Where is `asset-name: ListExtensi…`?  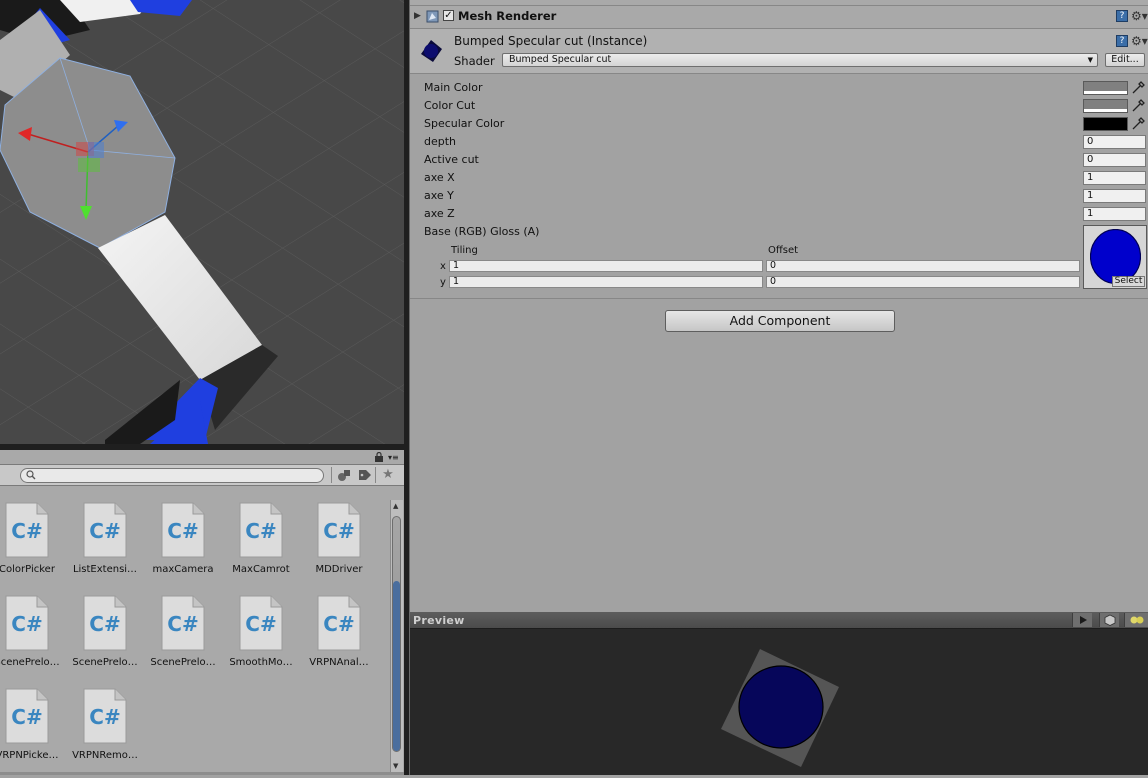
asset-name: ListExtensi… is located at coordinates (105, 569).